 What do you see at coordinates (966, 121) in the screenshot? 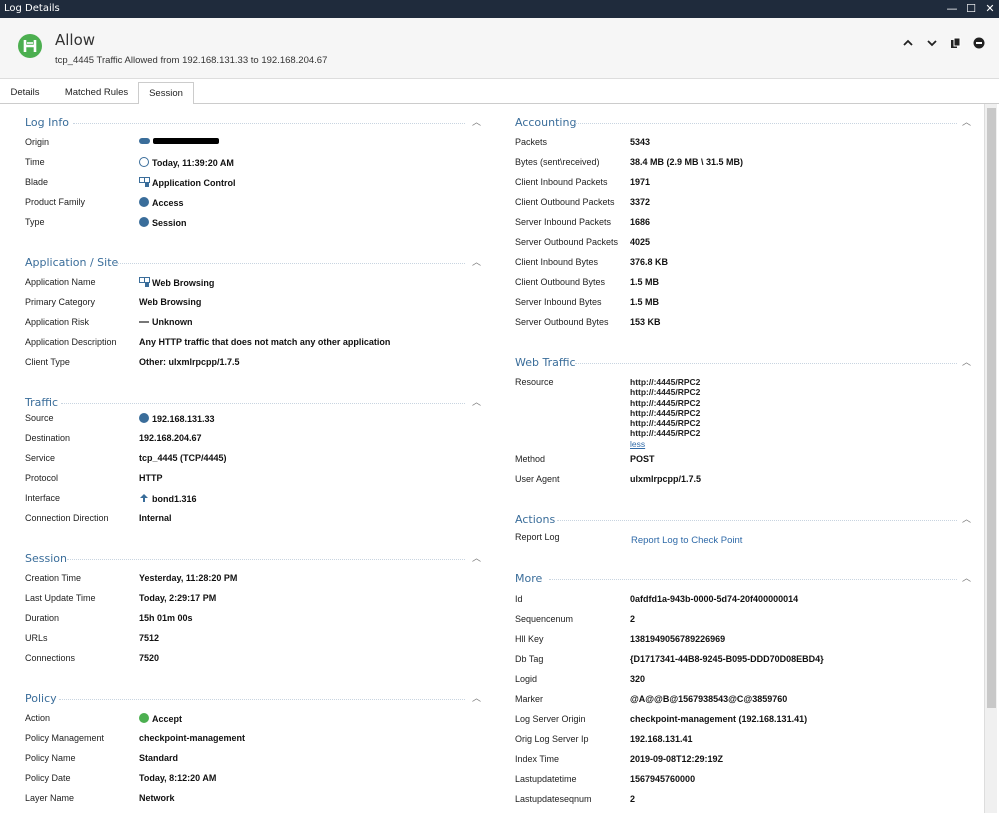
I see `collapse-accounting: ︿` at bounding box center [966, 121].